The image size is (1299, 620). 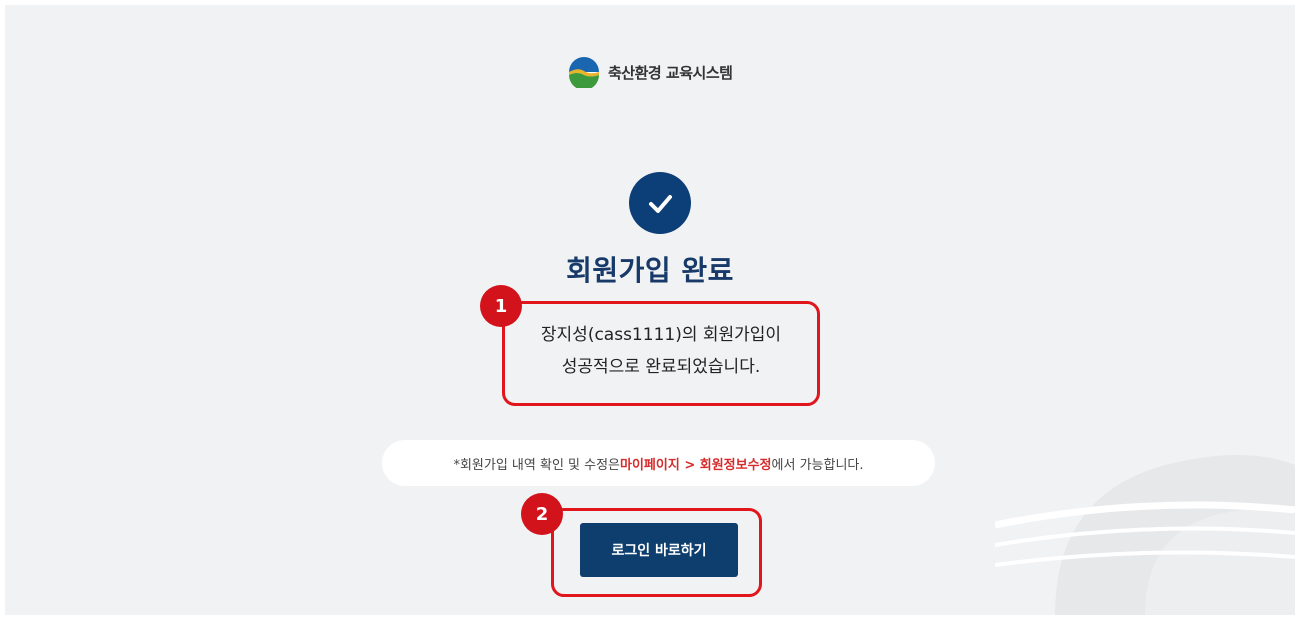 I want to click on notice-suffix: 에서 가능합니다., so click(x=817, y=465).